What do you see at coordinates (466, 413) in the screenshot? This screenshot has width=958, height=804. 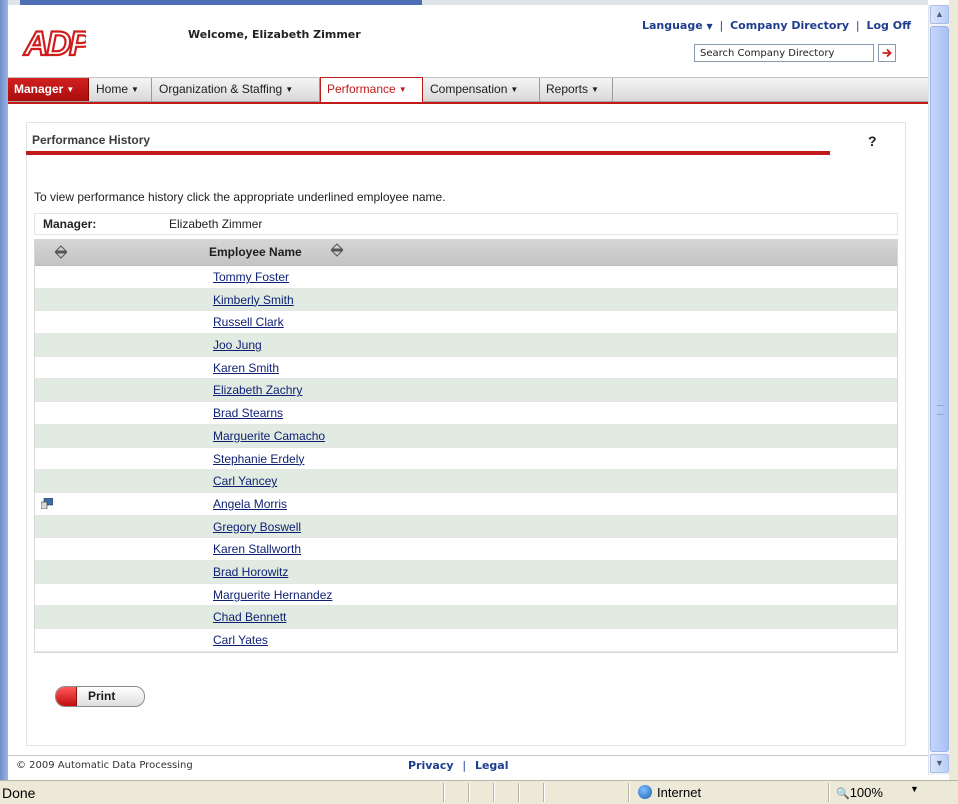 I see `table-row: Brad Stearns` at bounding box center [466, 413].